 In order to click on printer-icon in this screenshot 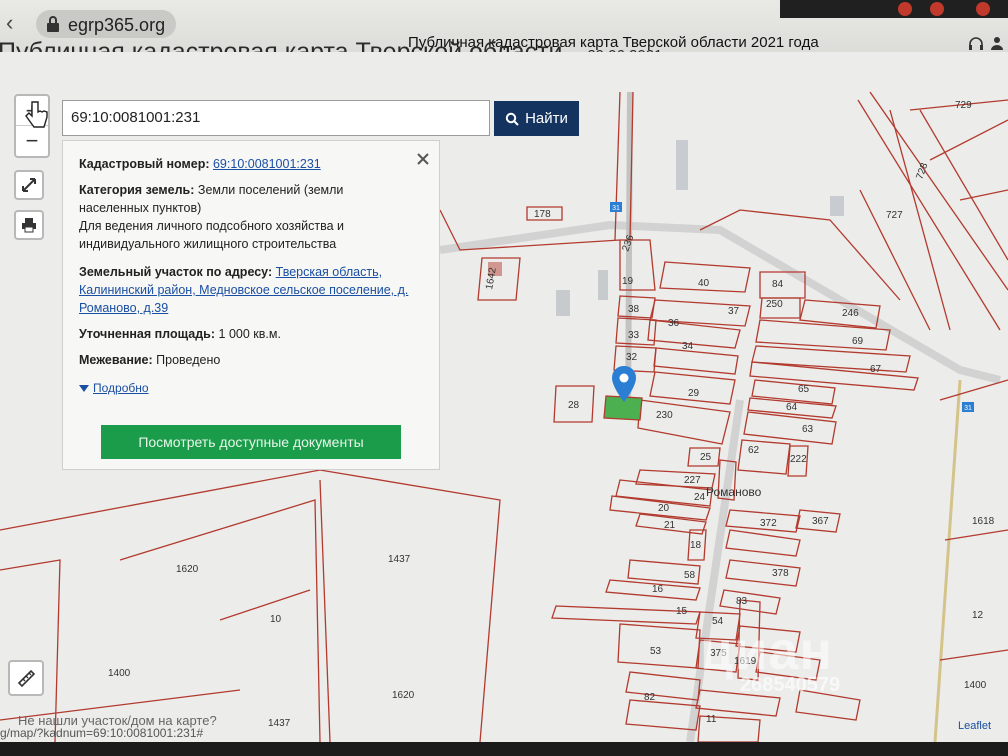, I will do `click(29, 225)`.